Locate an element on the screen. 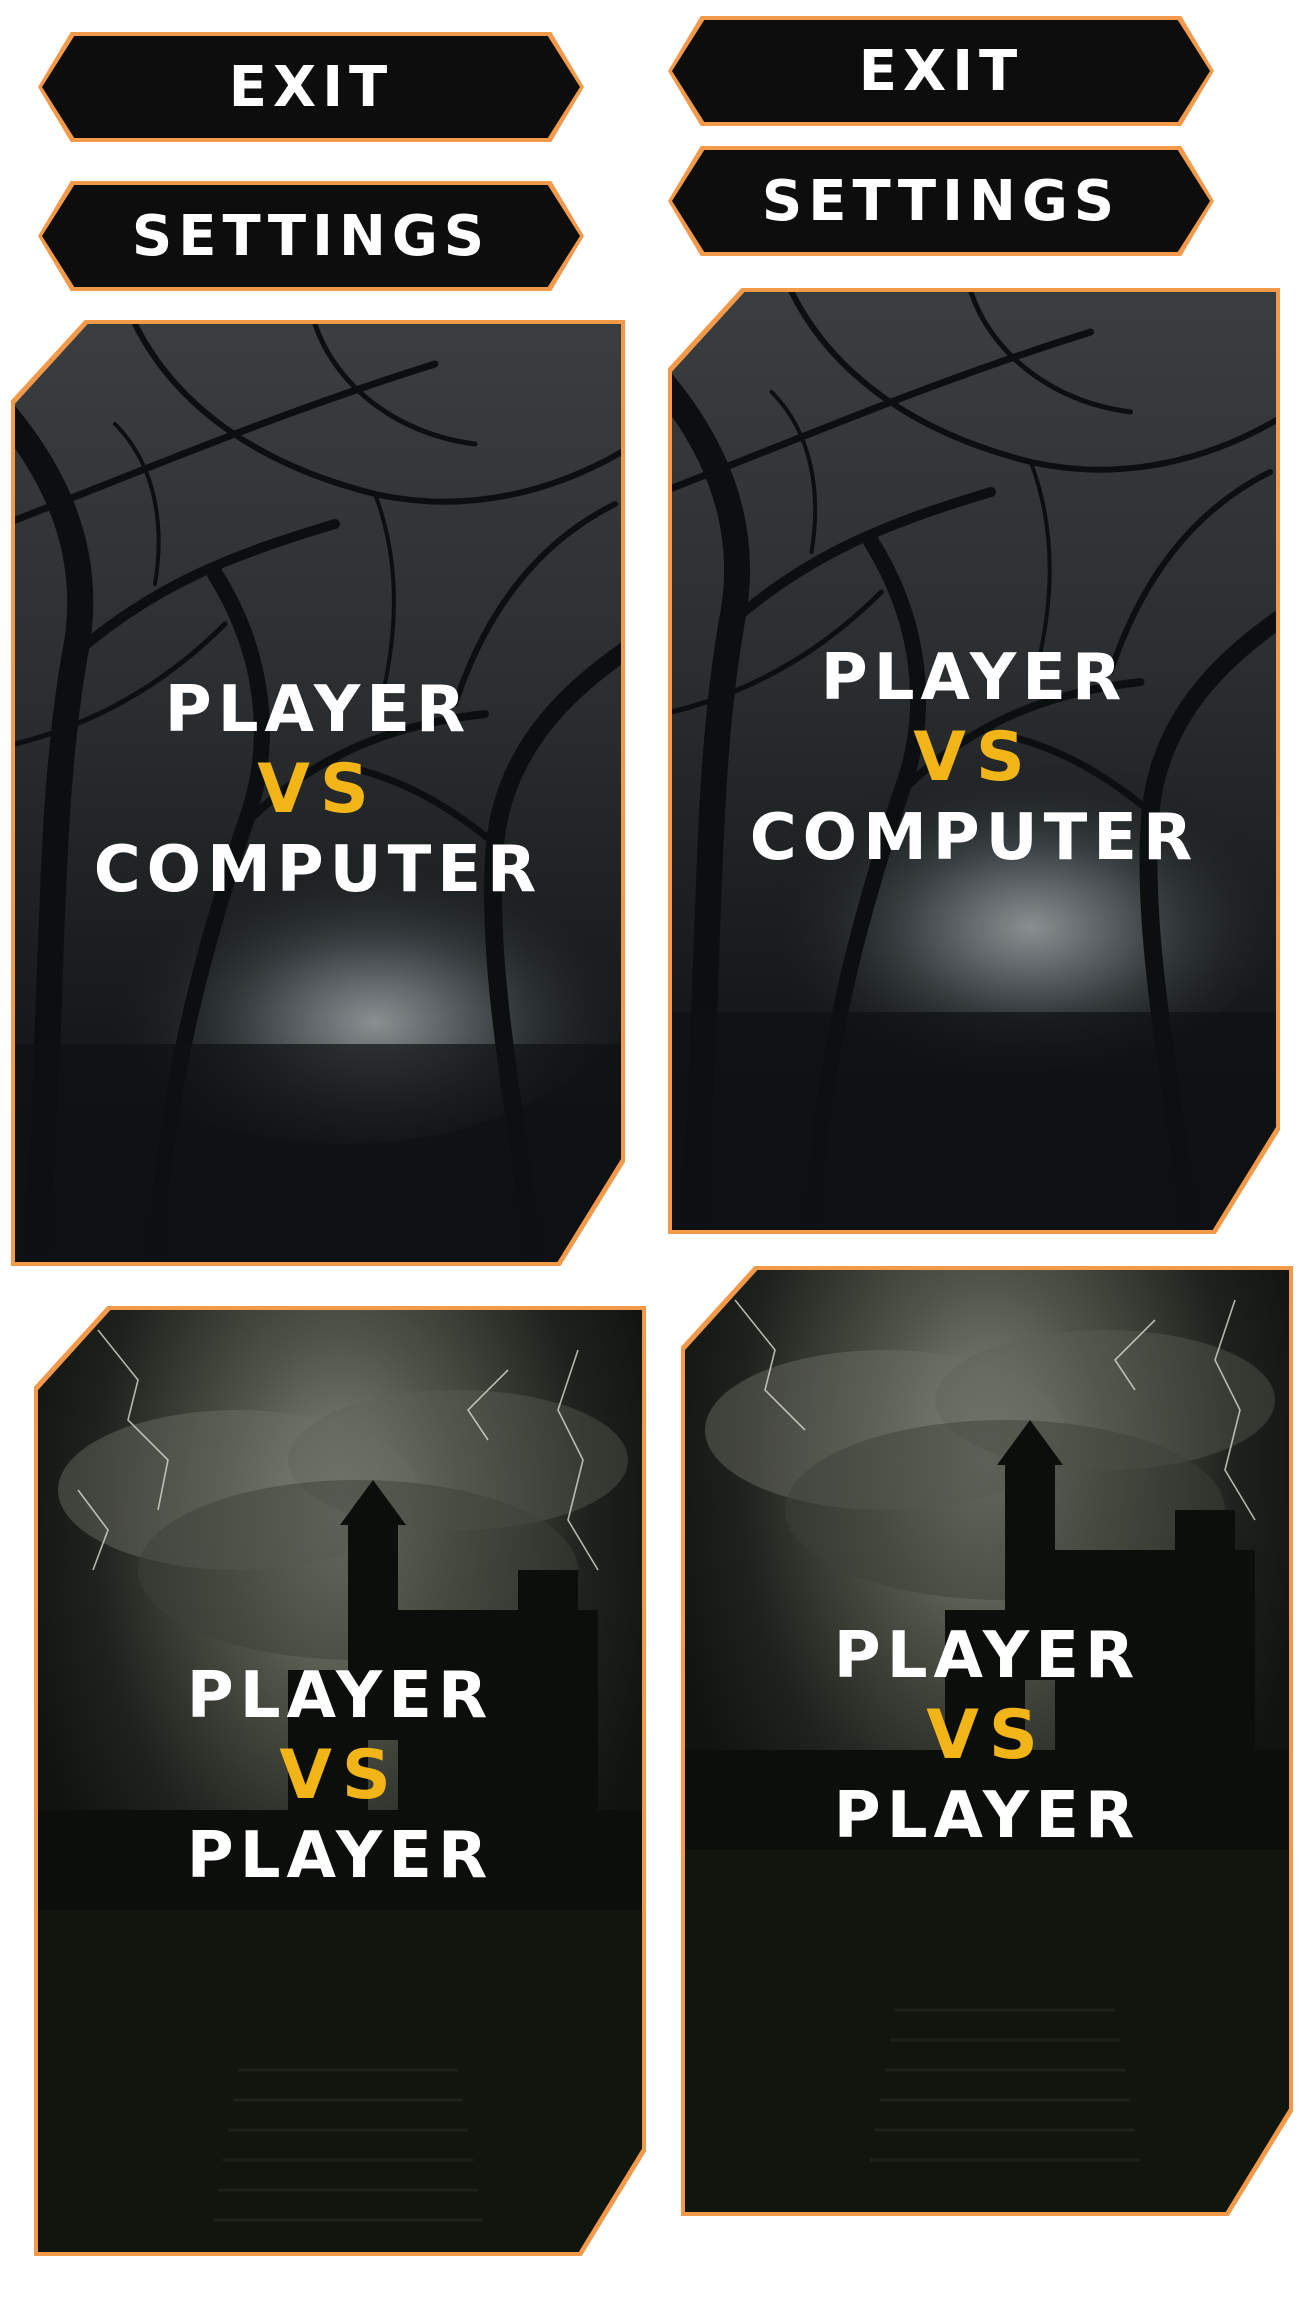 The width and height of the screenshot is (1300, 2300). exit-button-left: EXIT is located at coordinates (311, 87).